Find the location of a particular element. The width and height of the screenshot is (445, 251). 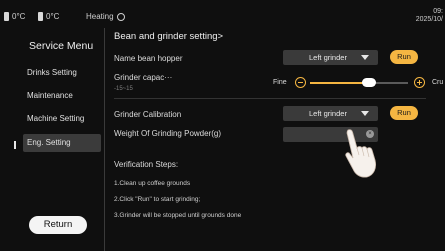

tank2-status: 0°C is located at coordinates (48, 16).